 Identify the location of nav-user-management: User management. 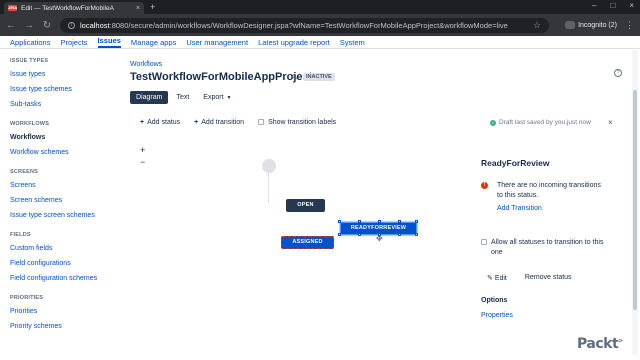
(217, 42).